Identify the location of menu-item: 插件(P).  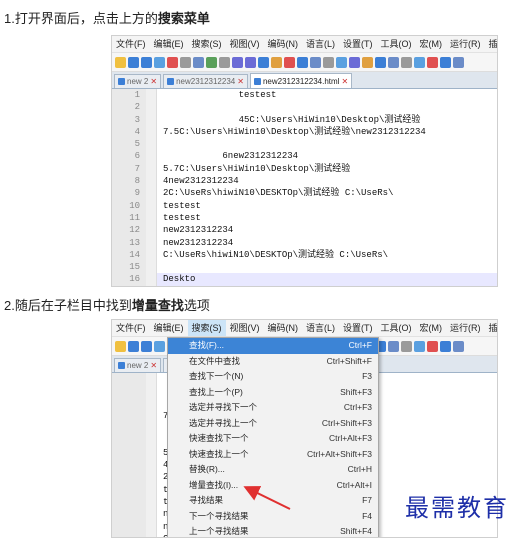
(491, 328).